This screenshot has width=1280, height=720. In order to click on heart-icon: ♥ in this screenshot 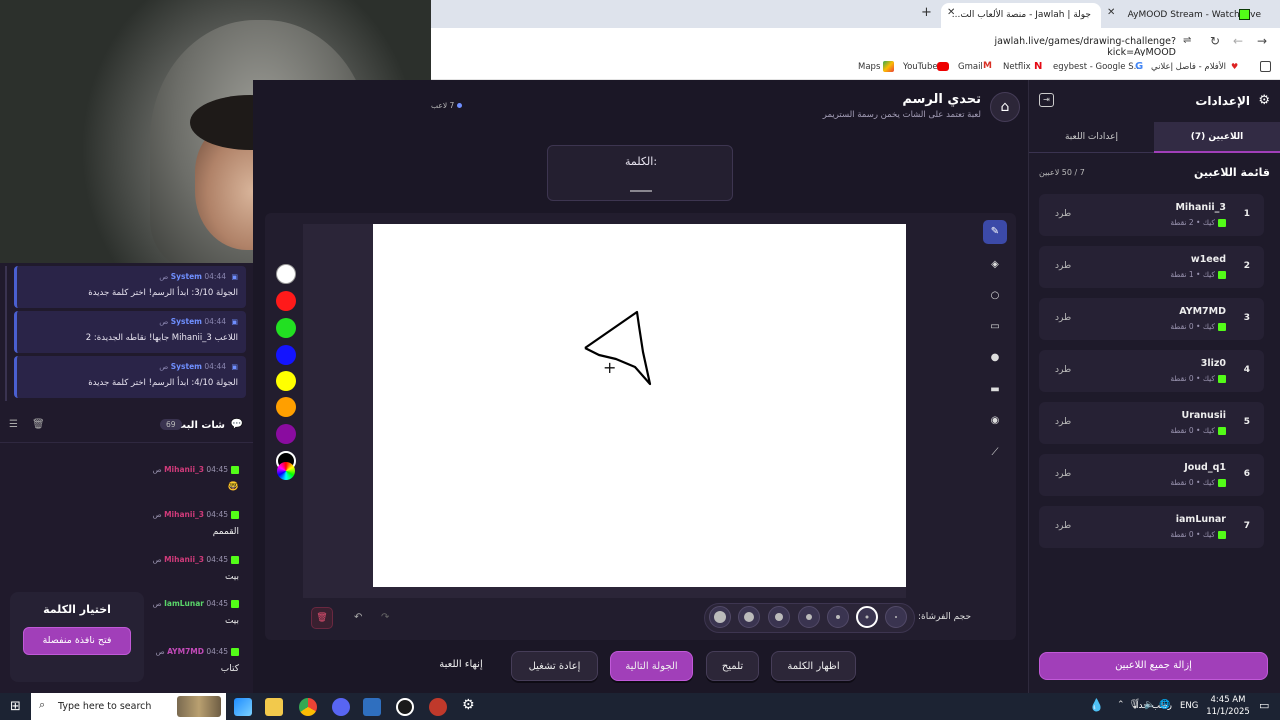, I will do `click(1235, 66)`.